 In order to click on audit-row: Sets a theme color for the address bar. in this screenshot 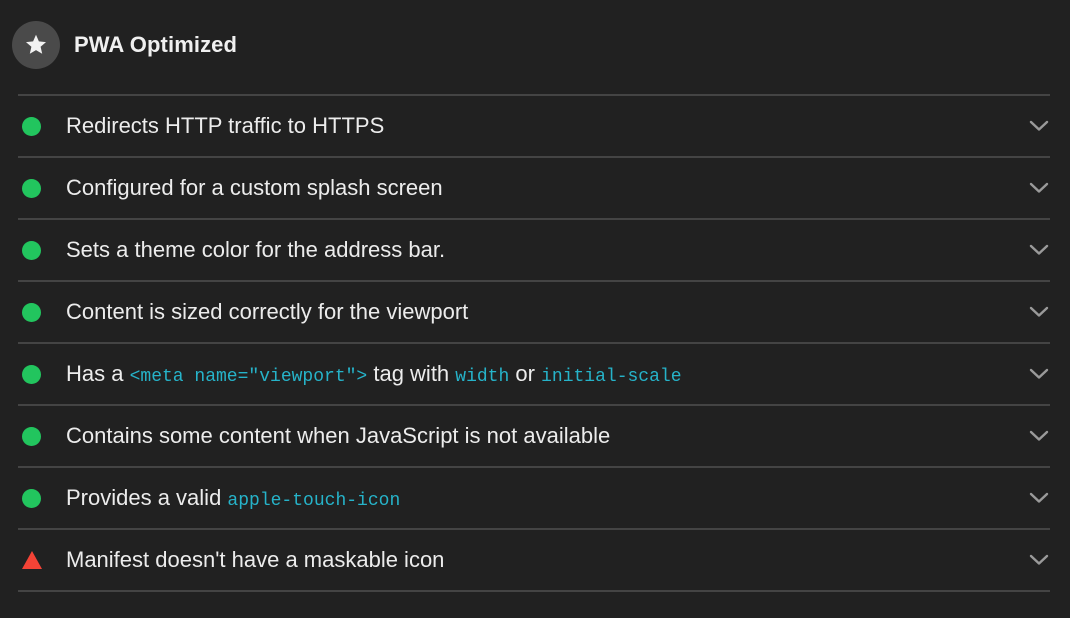, I will do `click(534, 251)`.